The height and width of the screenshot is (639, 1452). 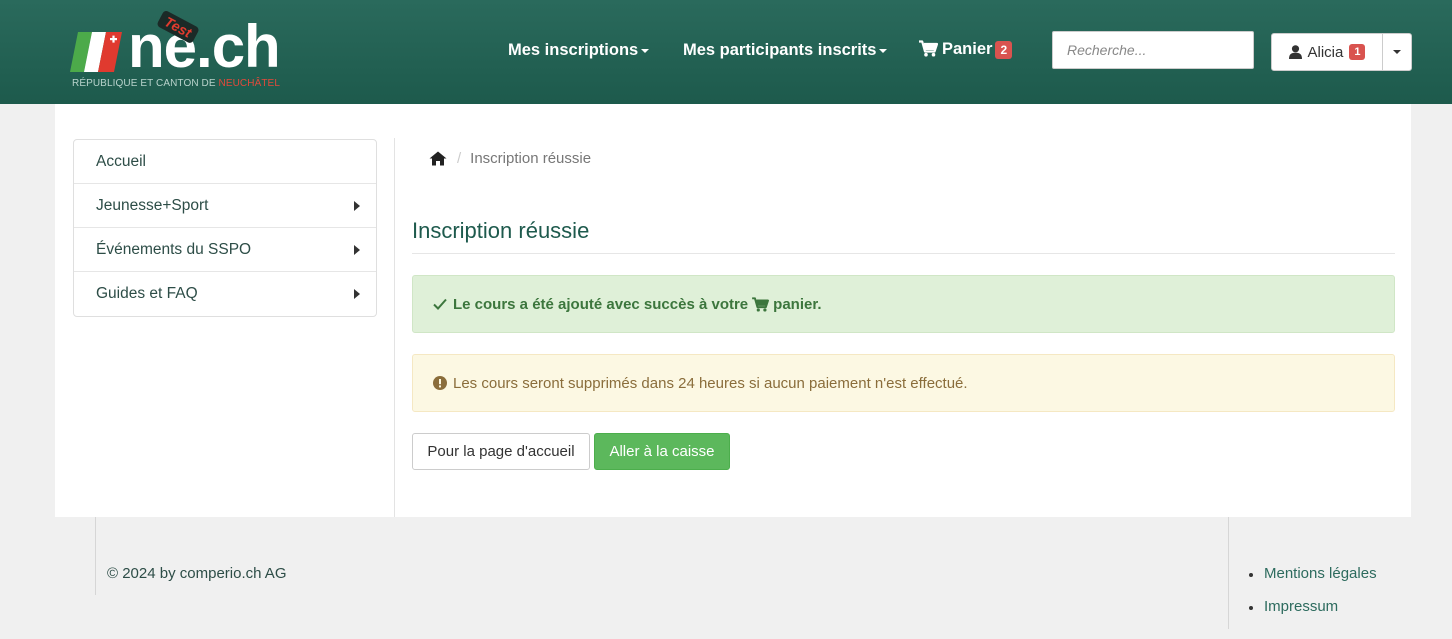 I want to click on footer-links: Mentions légales Impressum, so click(x=1313, y=598).